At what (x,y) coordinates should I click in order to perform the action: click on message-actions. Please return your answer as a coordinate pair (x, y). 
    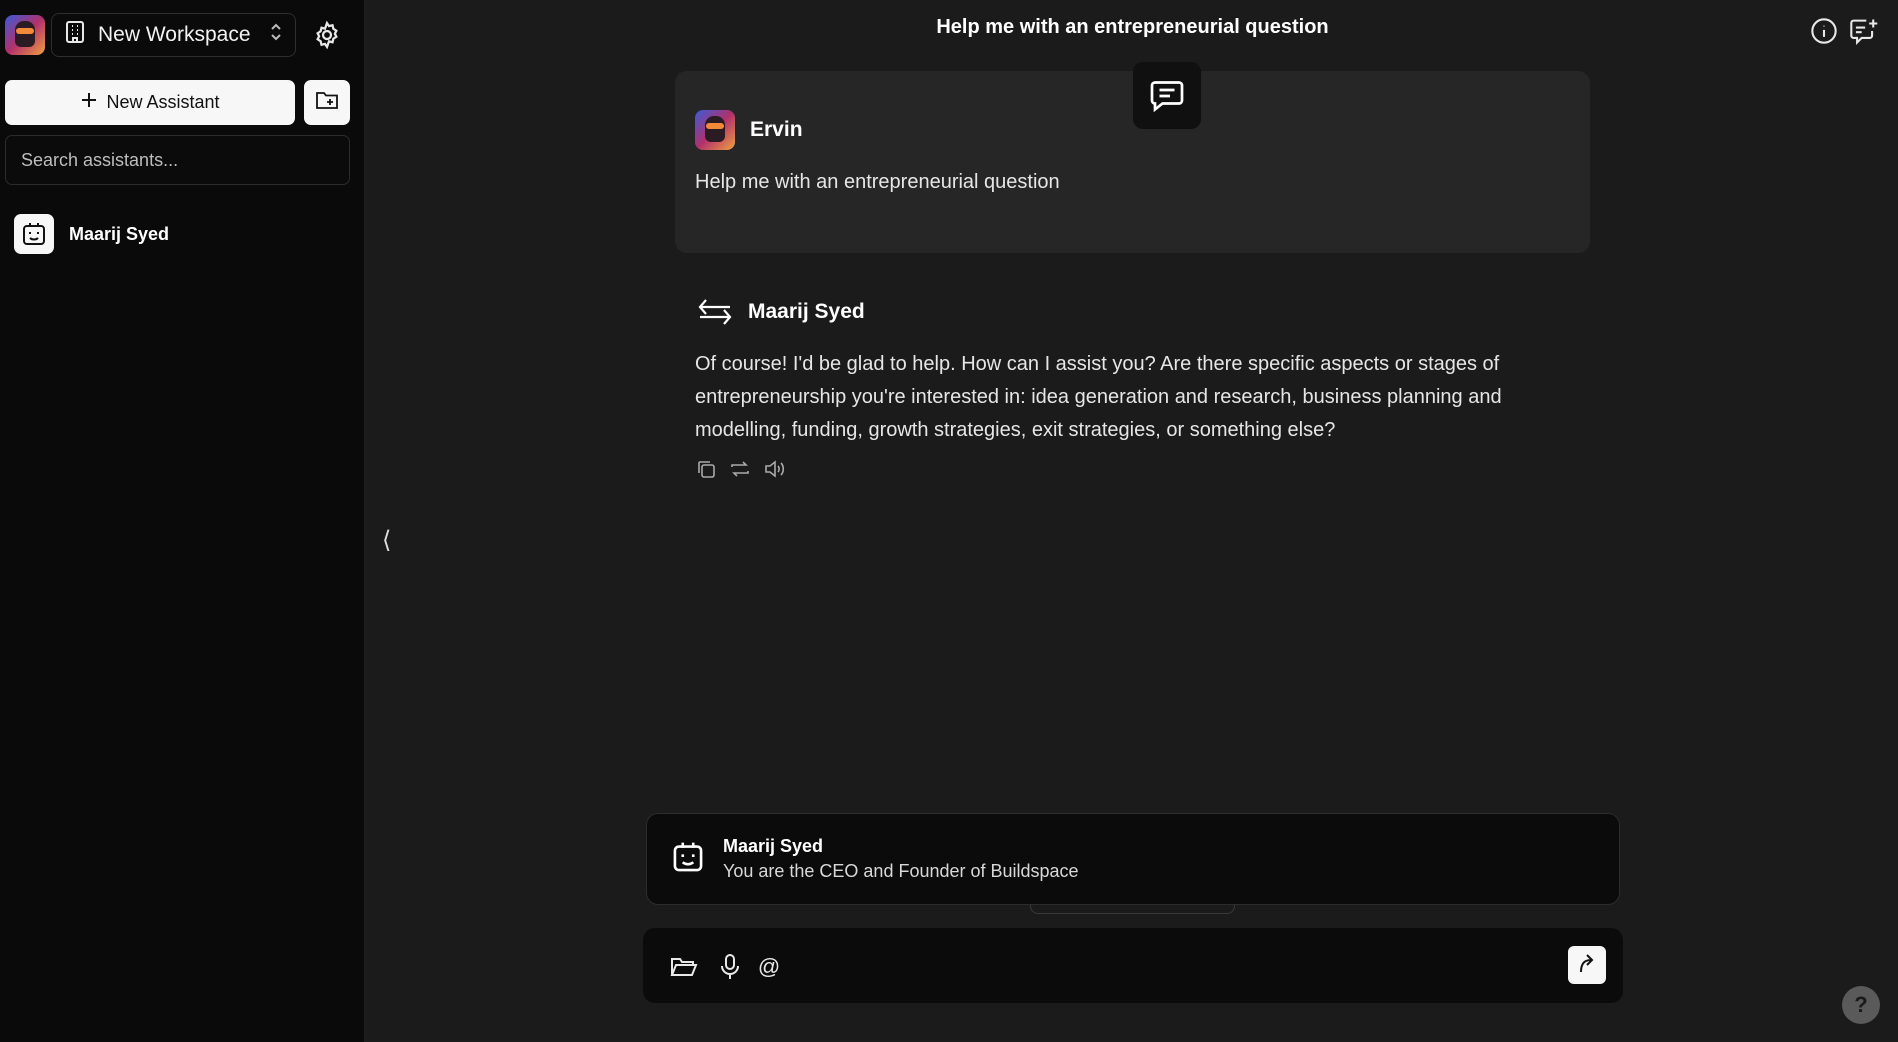
    Looking at the image, I should click on (740, 469).